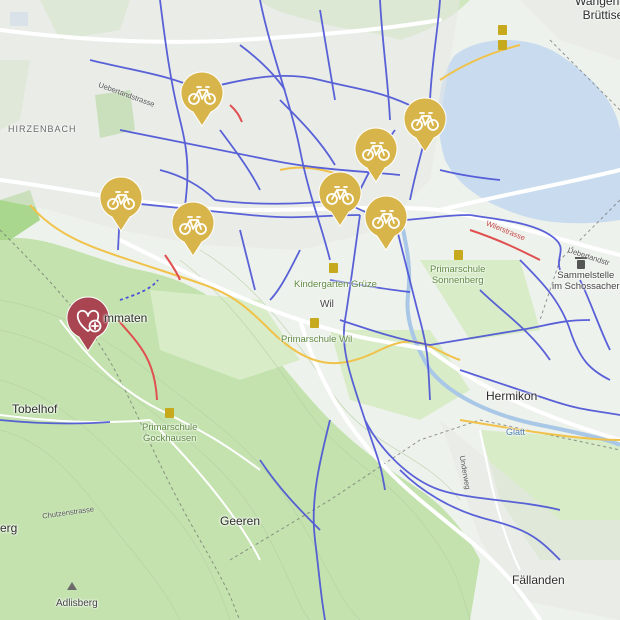 Image resolution: width=620 pixels, height=620 pixels. Describe the element at coordinates (126, 318) in the screenshot. I see `place-label-partial-center: mmaten` at that location.